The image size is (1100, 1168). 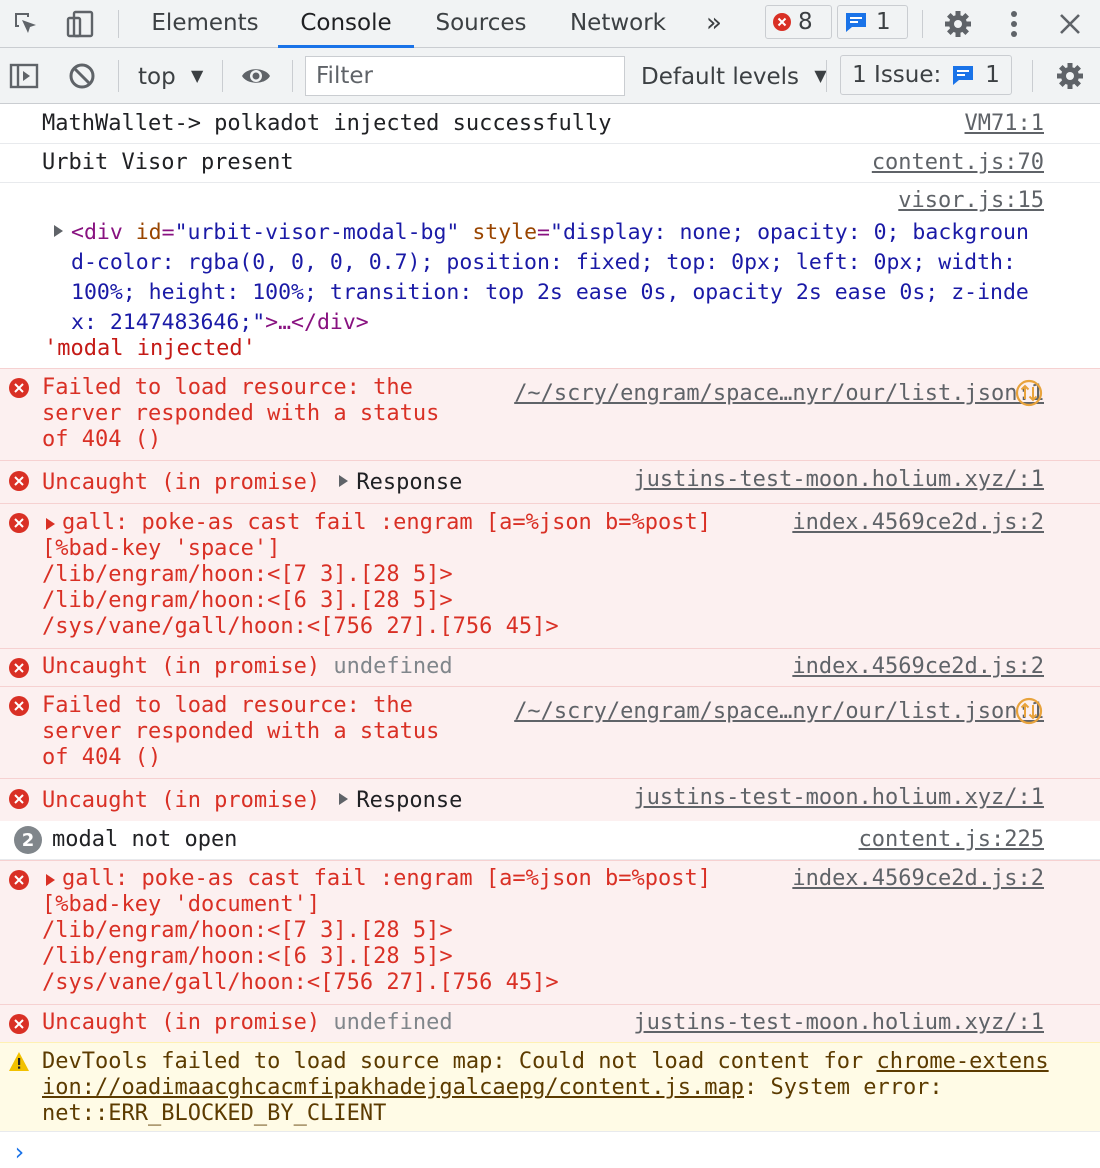 I want to click on tab-elements: Elements, so click(x=205, y=24).